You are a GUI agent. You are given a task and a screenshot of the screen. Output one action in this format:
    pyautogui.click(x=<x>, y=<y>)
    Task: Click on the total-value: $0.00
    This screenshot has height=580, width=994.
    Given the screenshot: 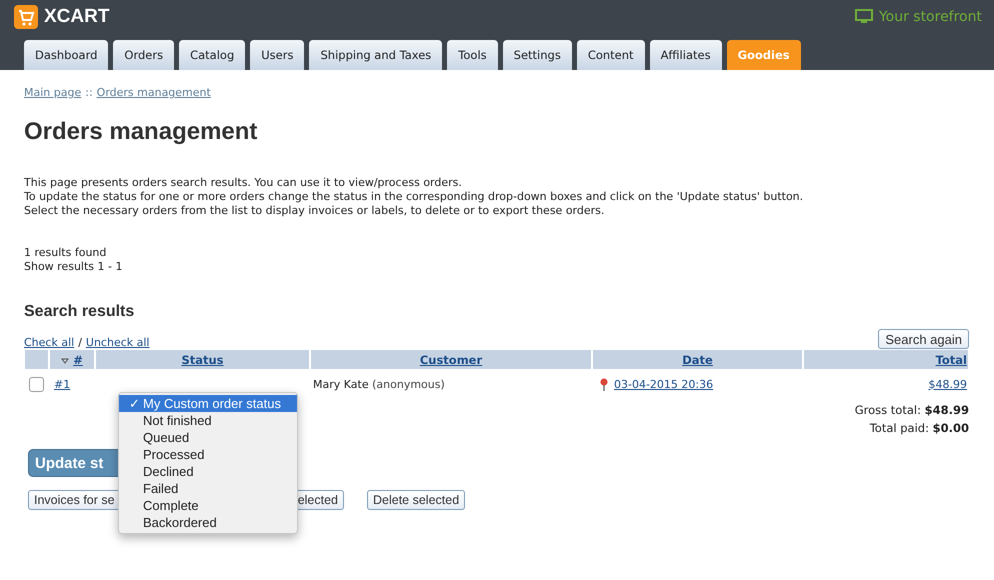 What is the action you would take?
    pyautogui.click(x=950, y=428)
    